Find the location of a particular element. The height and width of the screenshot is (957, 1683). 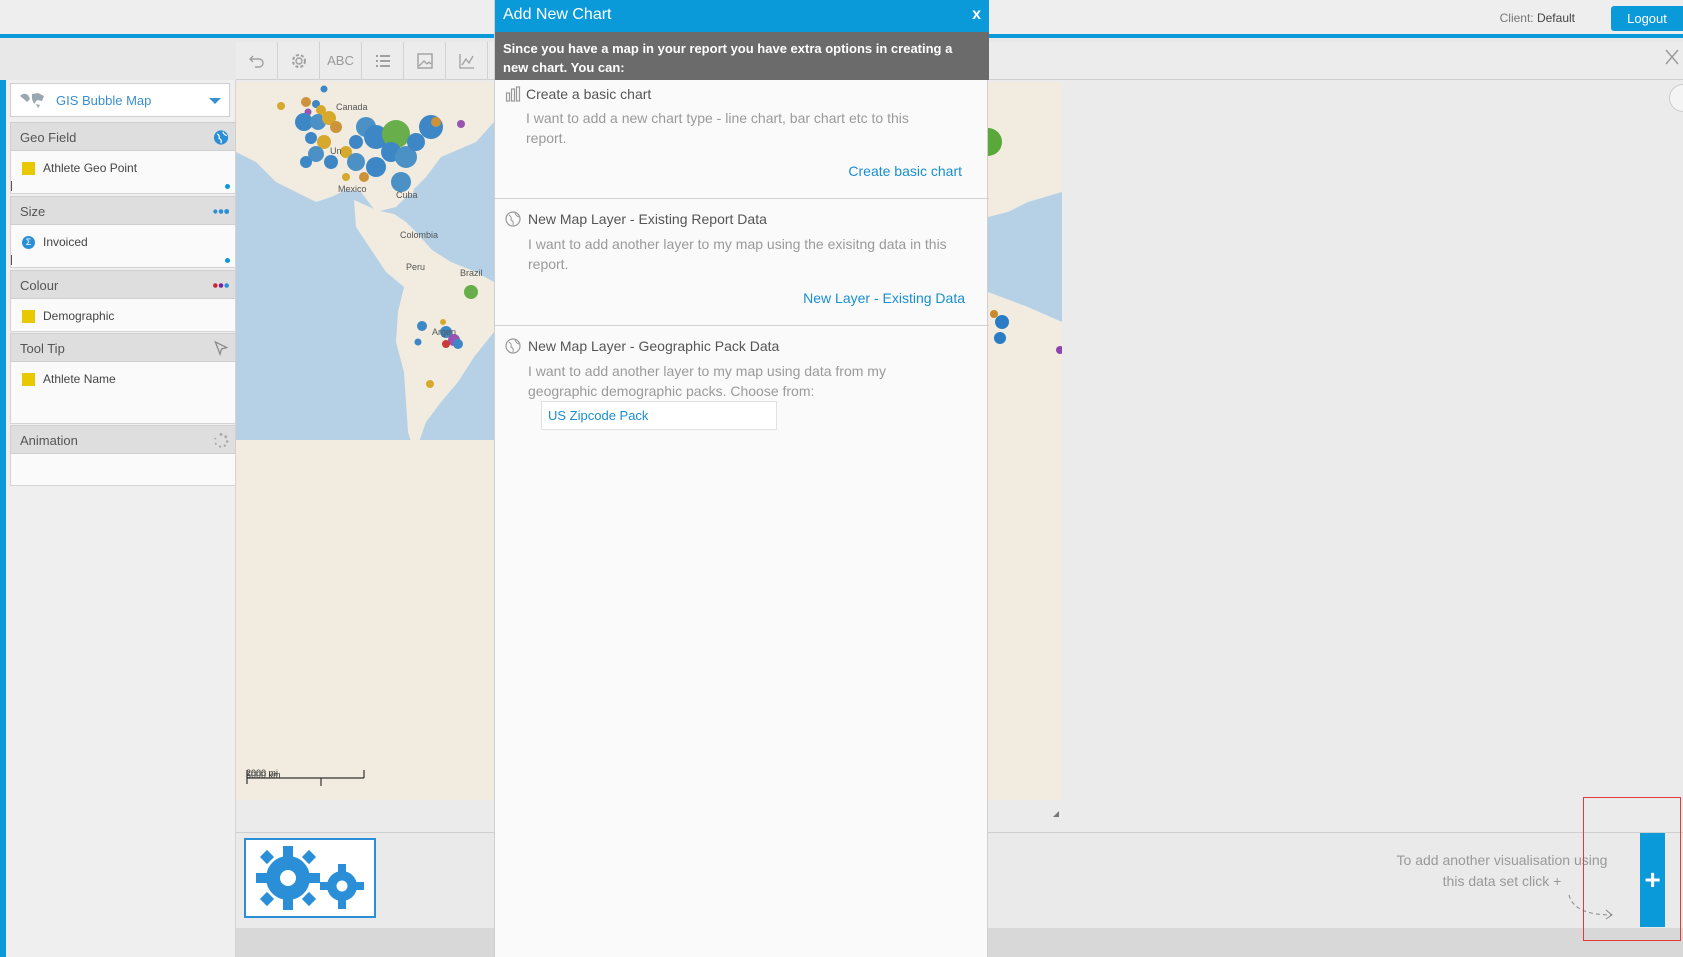

size-field-label: Invoiced is located at coordinates (65, 242).